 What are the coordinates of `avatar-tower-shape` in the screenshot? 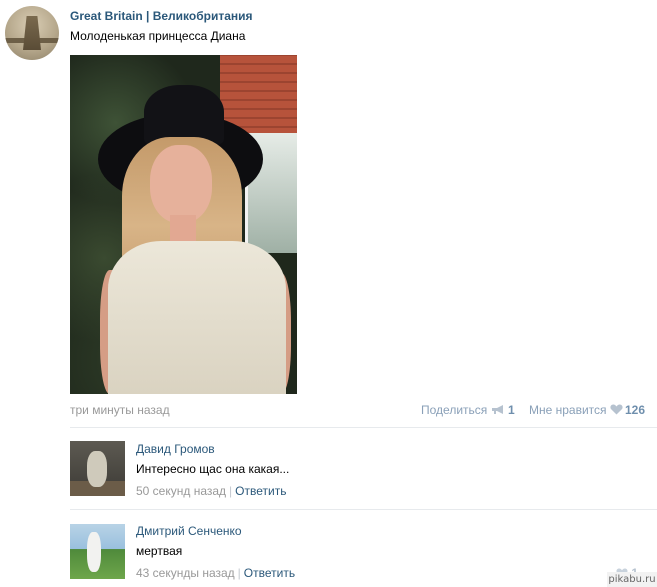 It's located at (32, 33).